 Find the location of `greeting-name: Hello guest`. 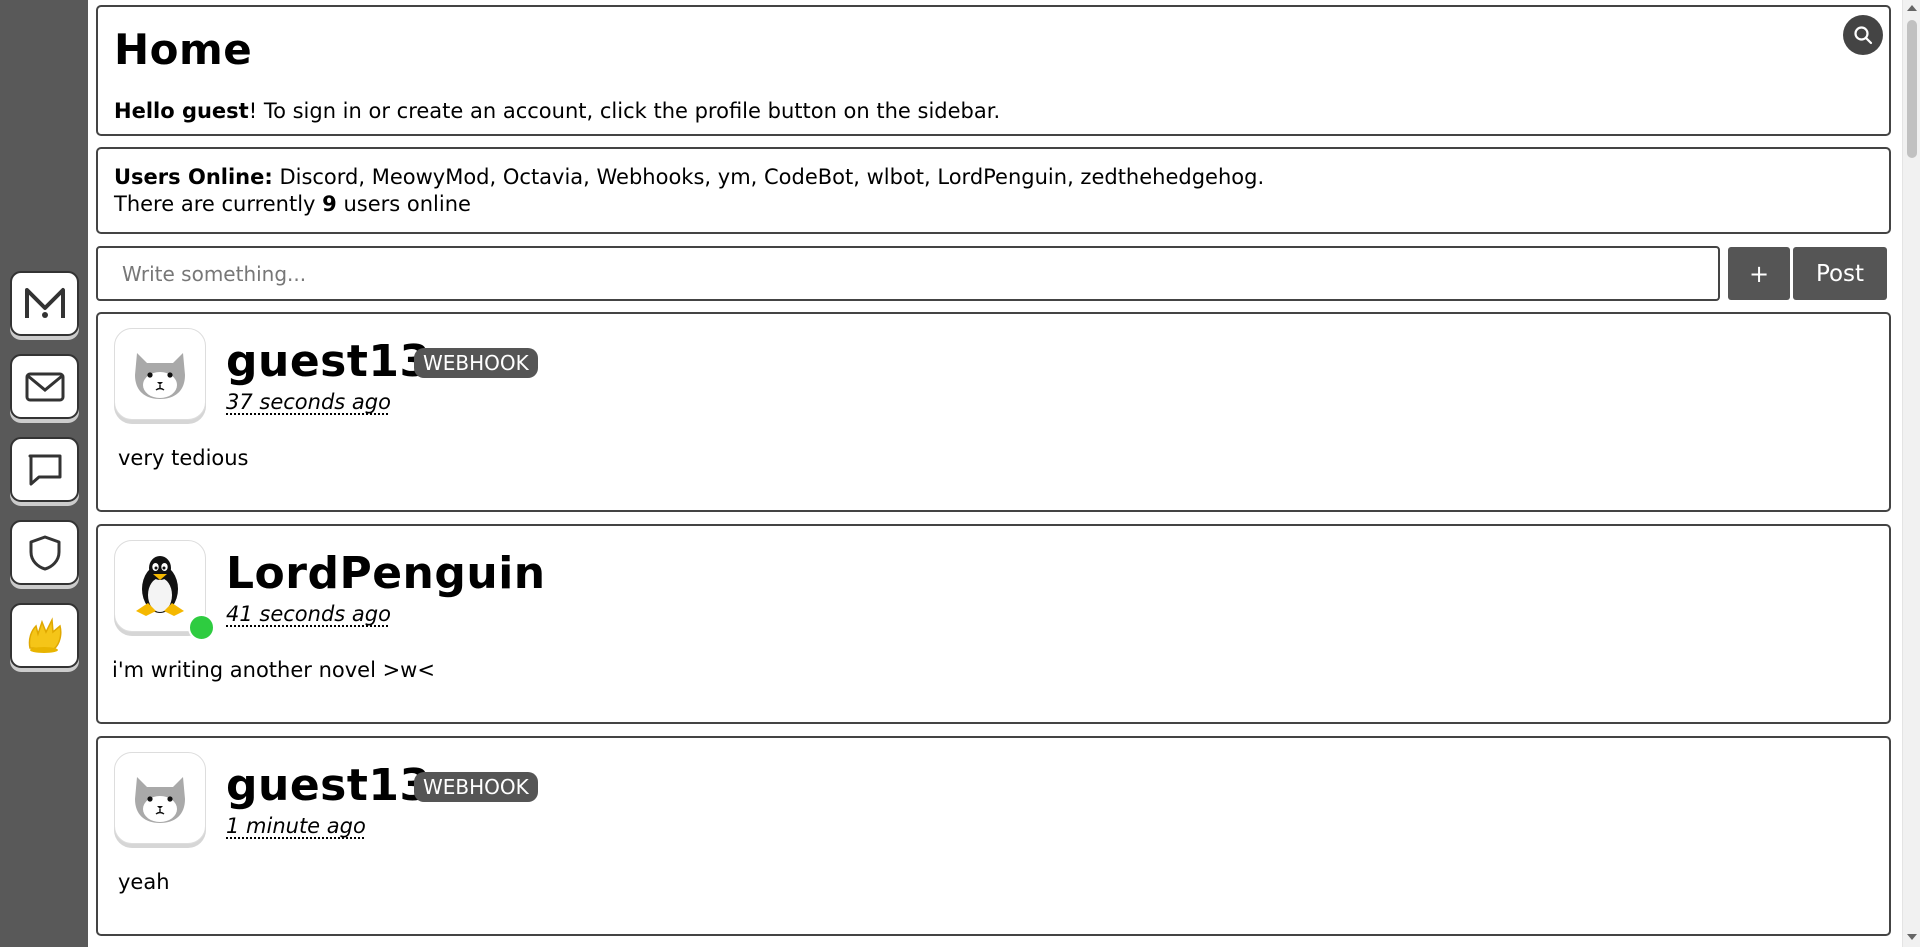

greeting-name: Hello guest is located at coordinates (181, 111).